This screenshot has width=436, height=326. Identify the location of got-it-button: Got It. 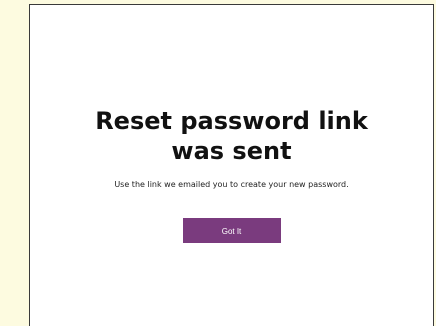
(231, 230).